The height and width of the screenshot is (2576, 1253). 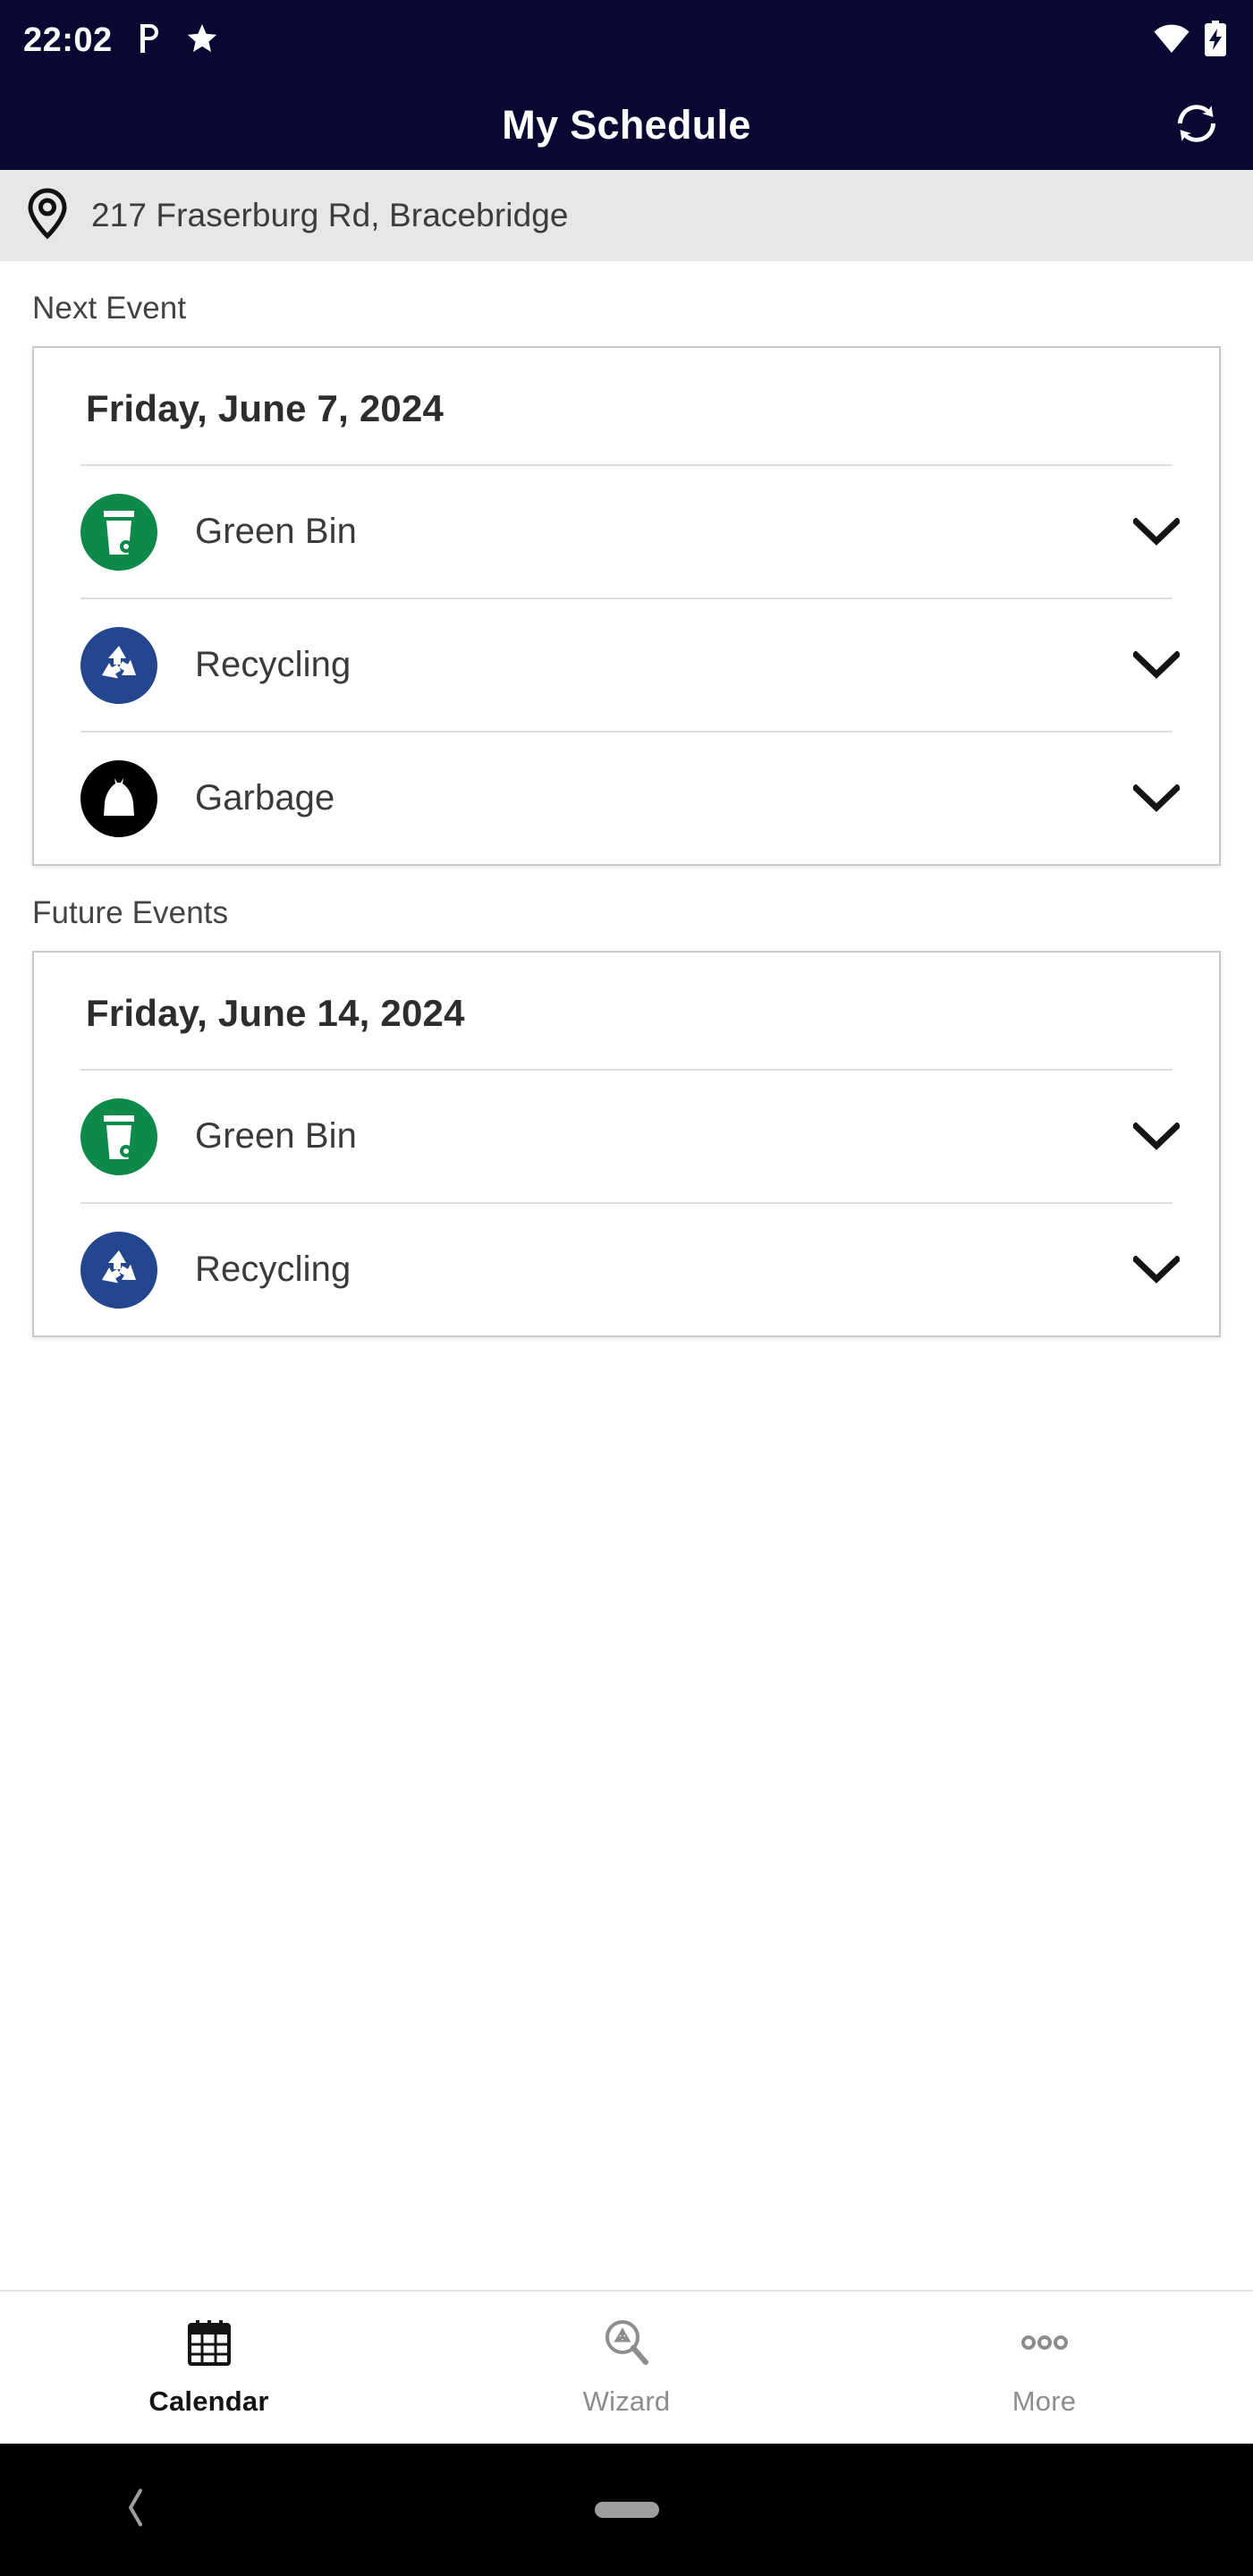 I want to click on status-bar-right, so click(x=1189, y=40).